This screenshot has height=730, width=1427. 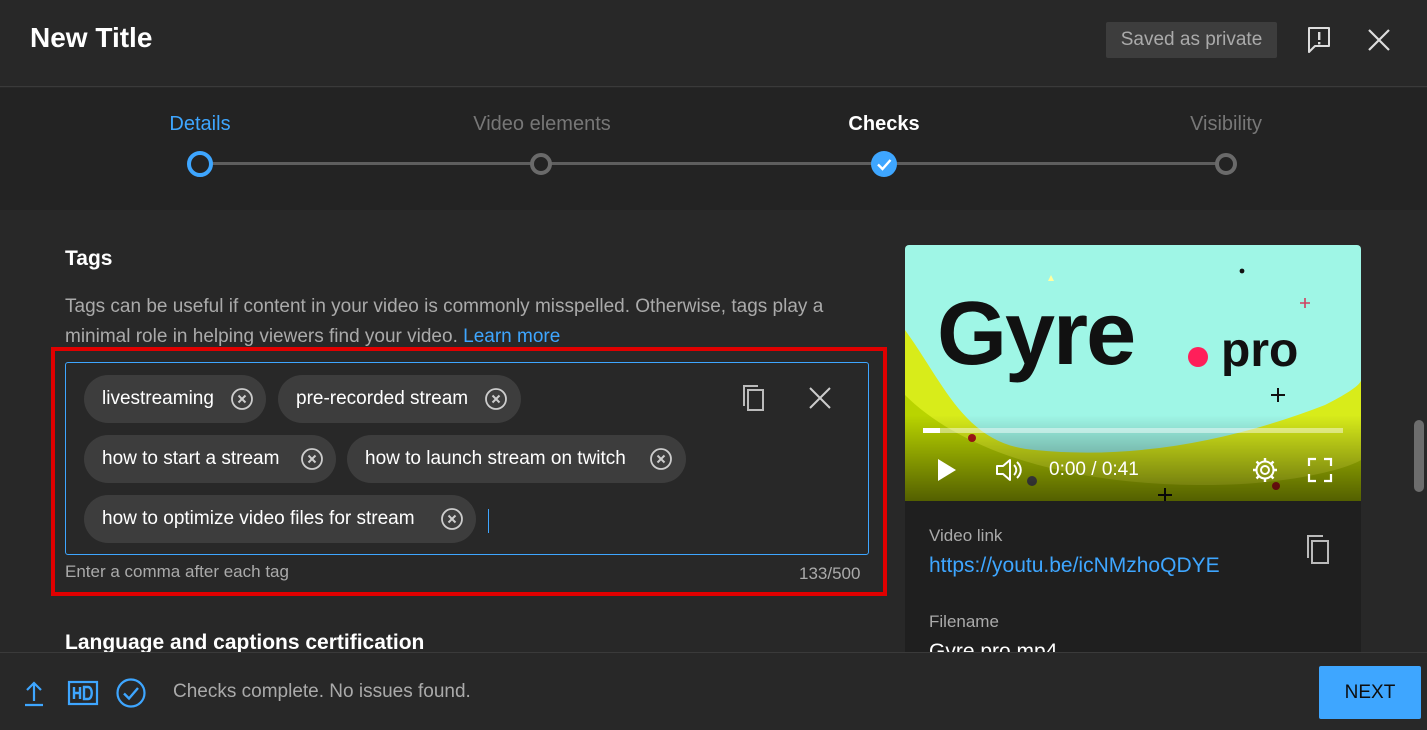 I want to click on text-caret, so click(x=488, y=521).